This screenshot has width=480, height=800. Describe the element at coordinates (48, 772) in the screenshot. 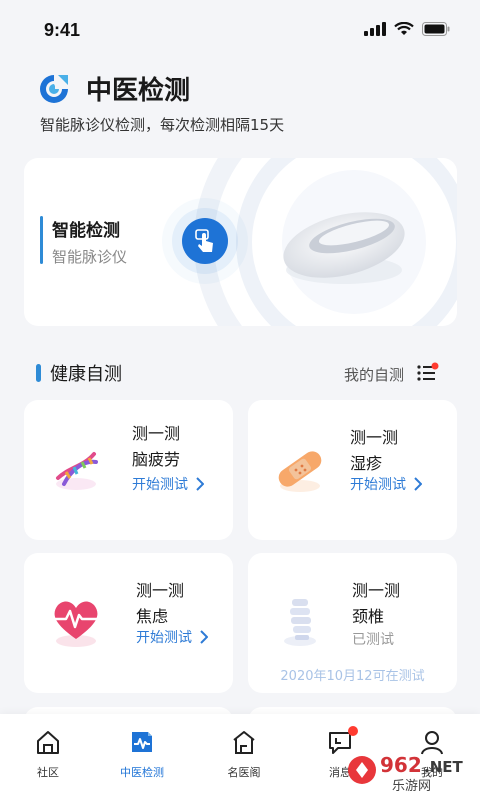

I see `tab-label: 社区` at that location.